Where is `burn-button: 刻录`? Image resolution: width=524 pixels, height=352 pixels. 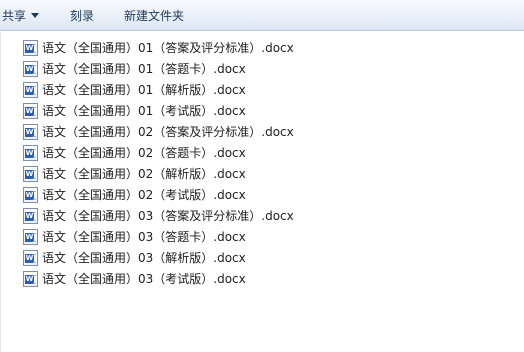 burn-button: 刻录 is located at coordinates (91, 15).